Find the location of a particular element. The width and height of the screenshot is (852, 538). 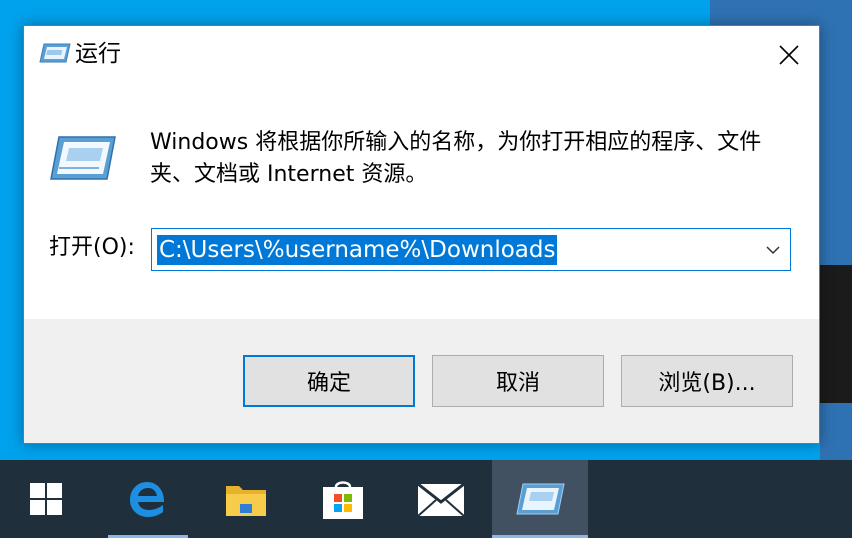

ok-button: 确定 is located at coordinates (329, 381).